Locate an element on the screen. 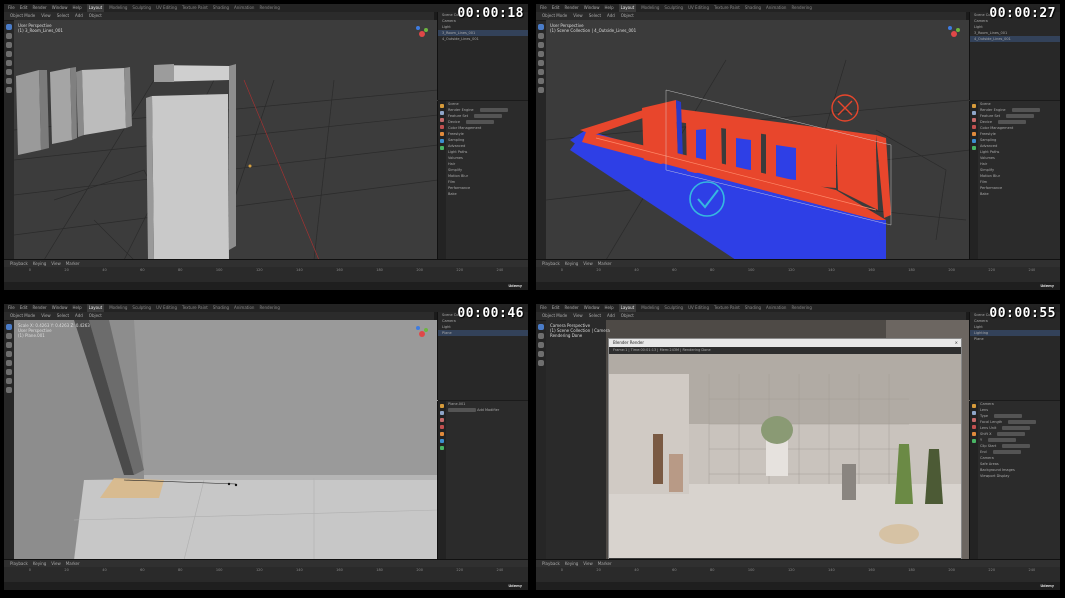 Image resolution: width=1065 pixels, height=598 pixels. panel-header: Viewport Display is located at coordinates (1020, 476).